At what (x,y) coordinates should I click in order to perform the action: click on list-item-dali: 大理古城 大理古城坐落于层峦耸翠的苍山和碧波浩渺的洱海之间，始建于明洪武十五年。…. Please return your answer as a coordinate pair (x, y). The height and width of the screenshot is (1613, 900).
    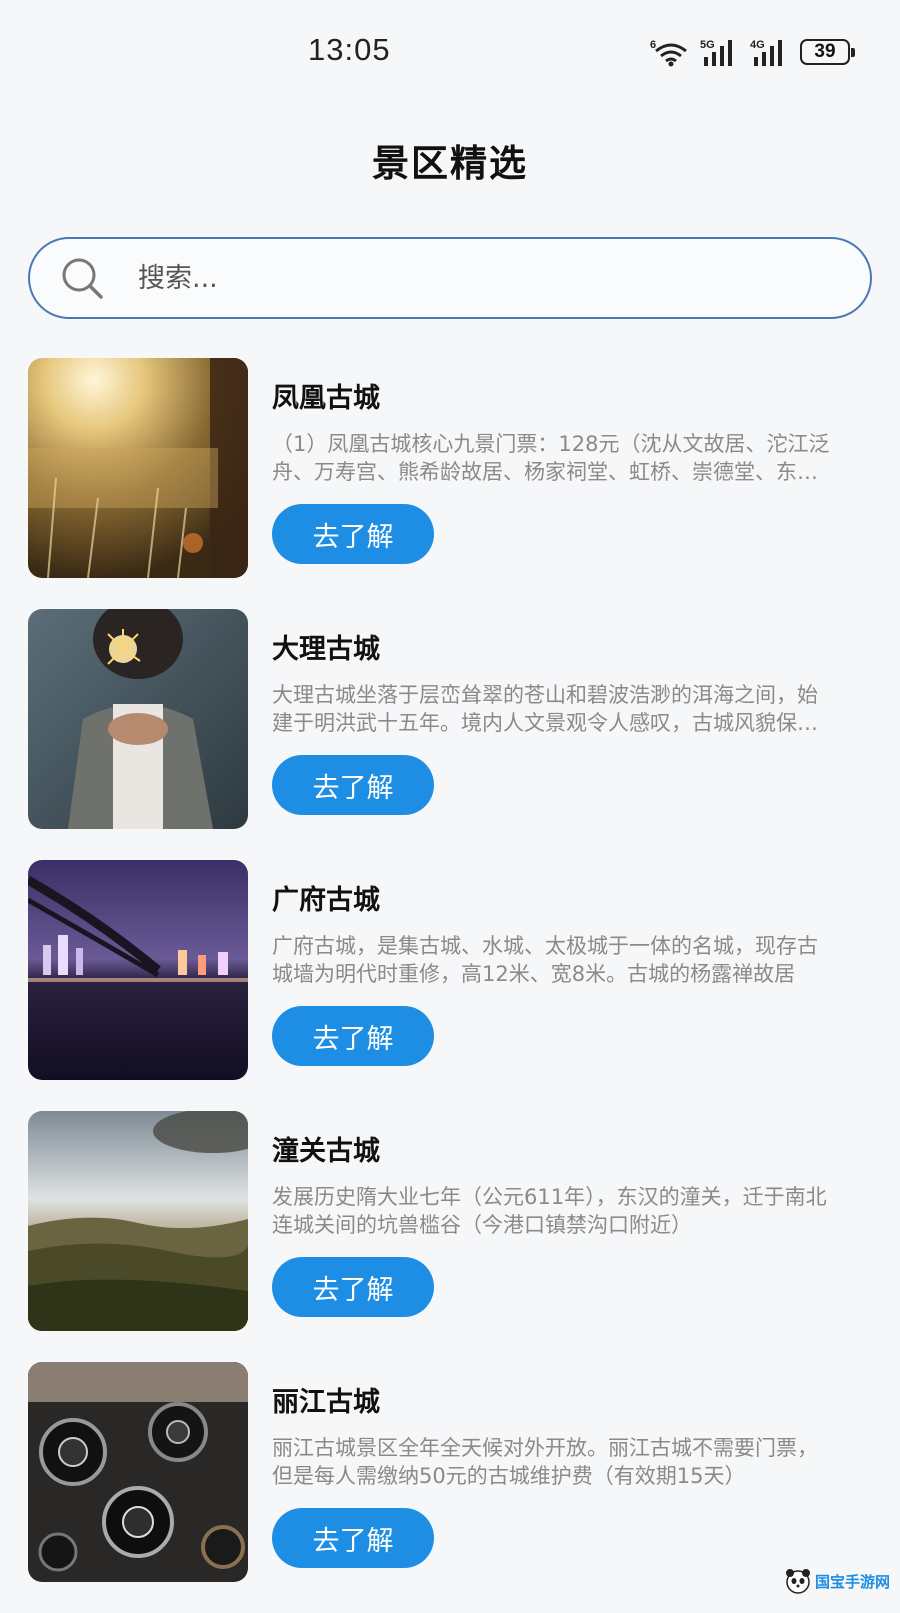
    Looking at the image, I should click on (450, 719).